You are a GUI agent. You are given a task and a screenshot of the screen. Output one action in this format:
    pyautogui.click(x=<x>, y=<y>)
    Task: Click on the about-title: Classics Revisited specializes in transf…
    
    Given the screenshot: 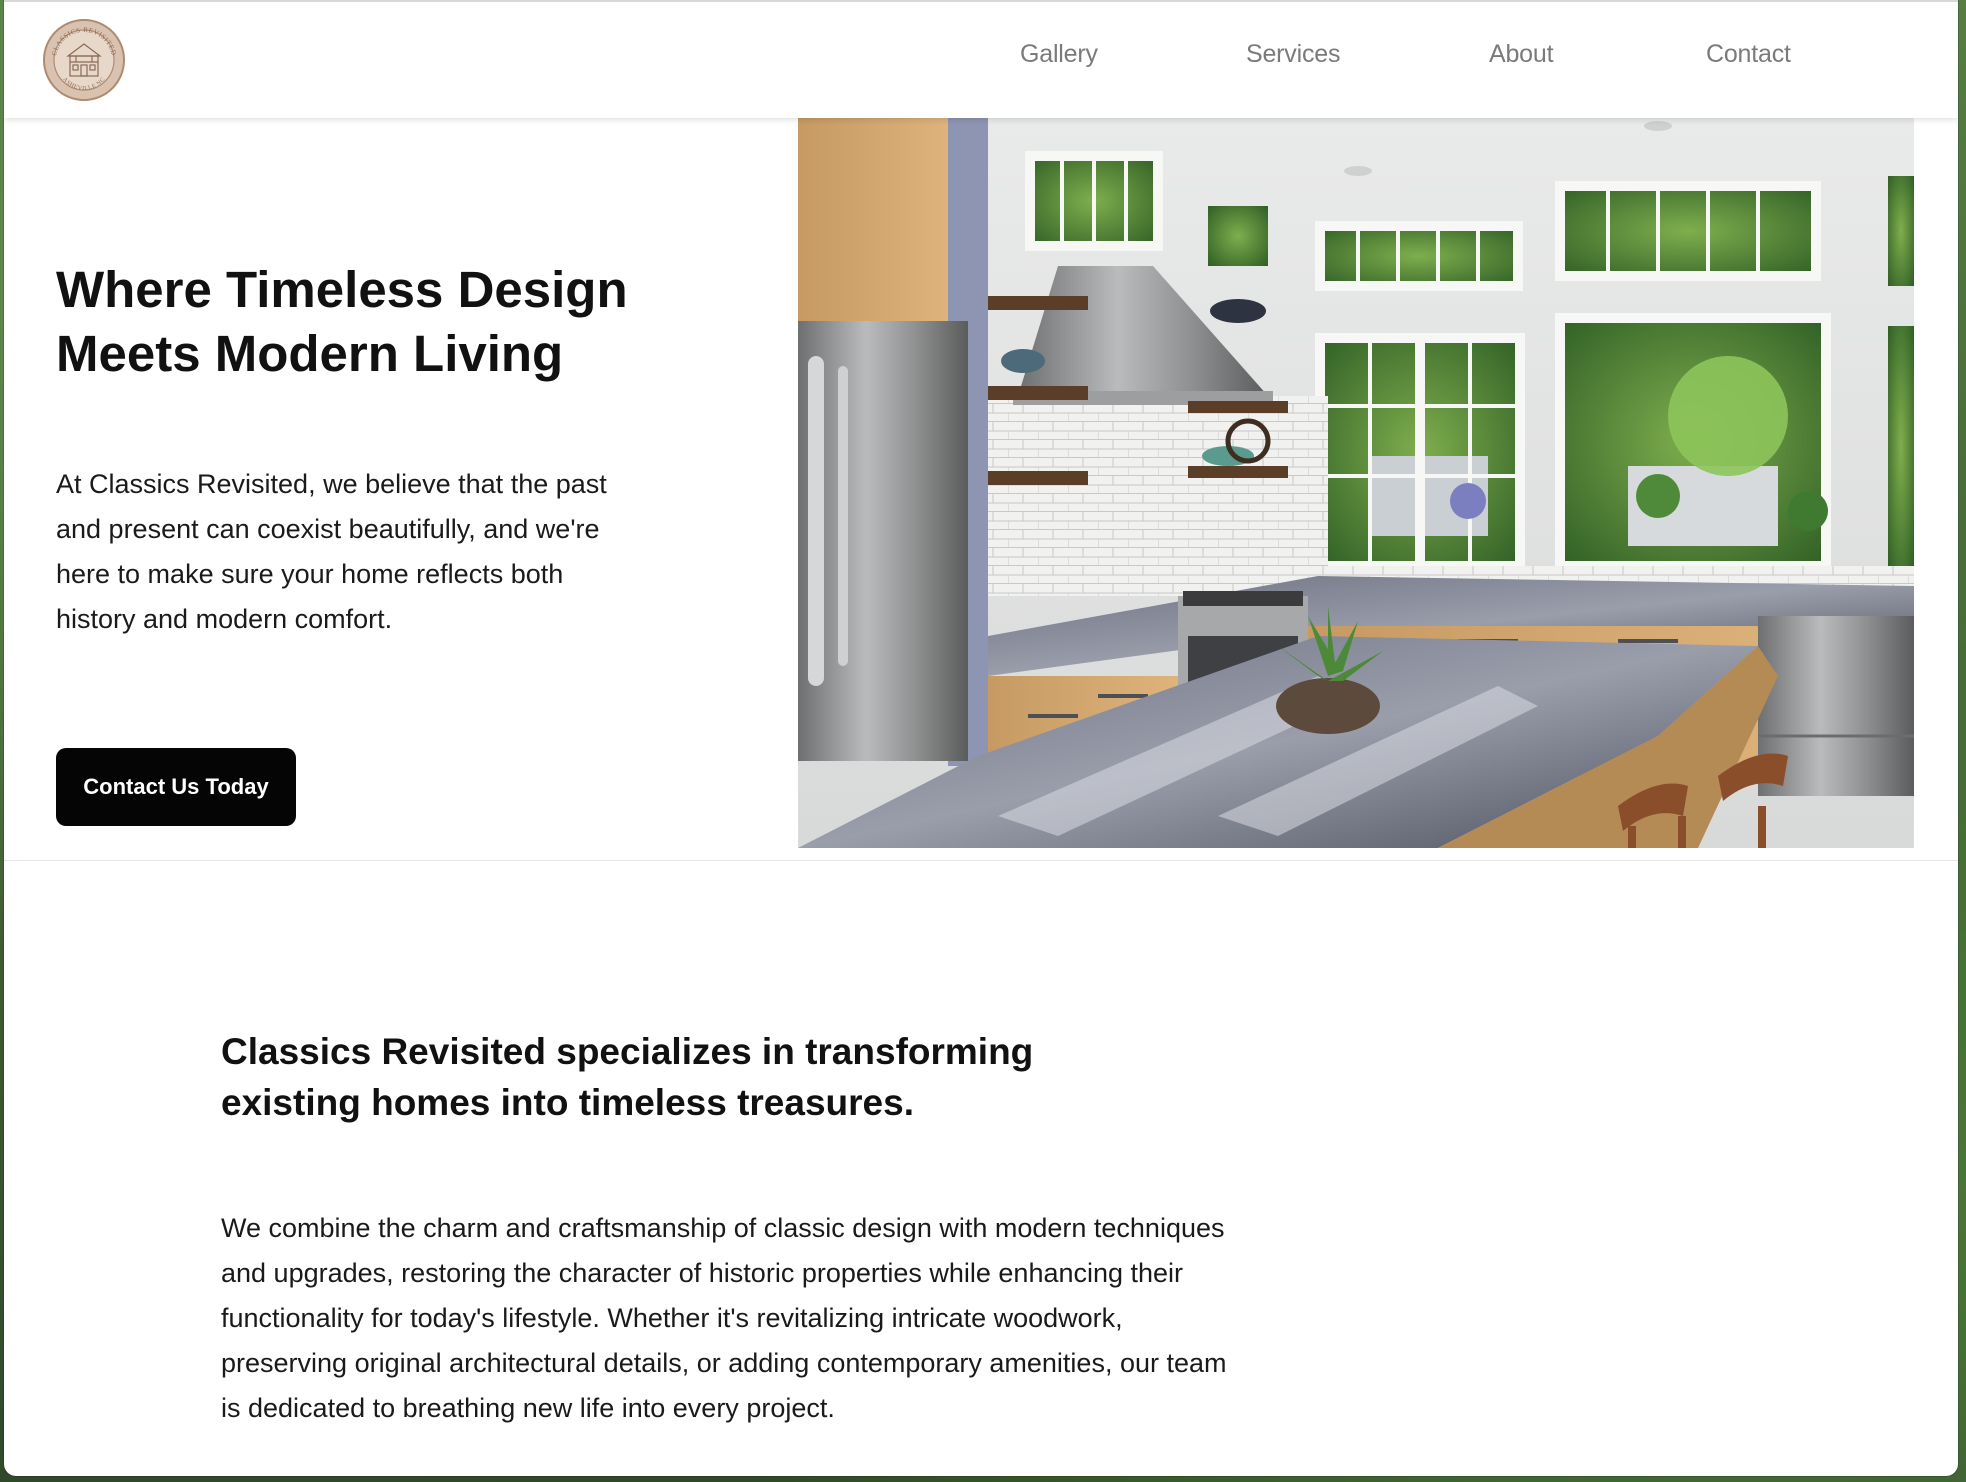 What is the action you would take?
    pyautogui.click(x=627, y=1077)
    